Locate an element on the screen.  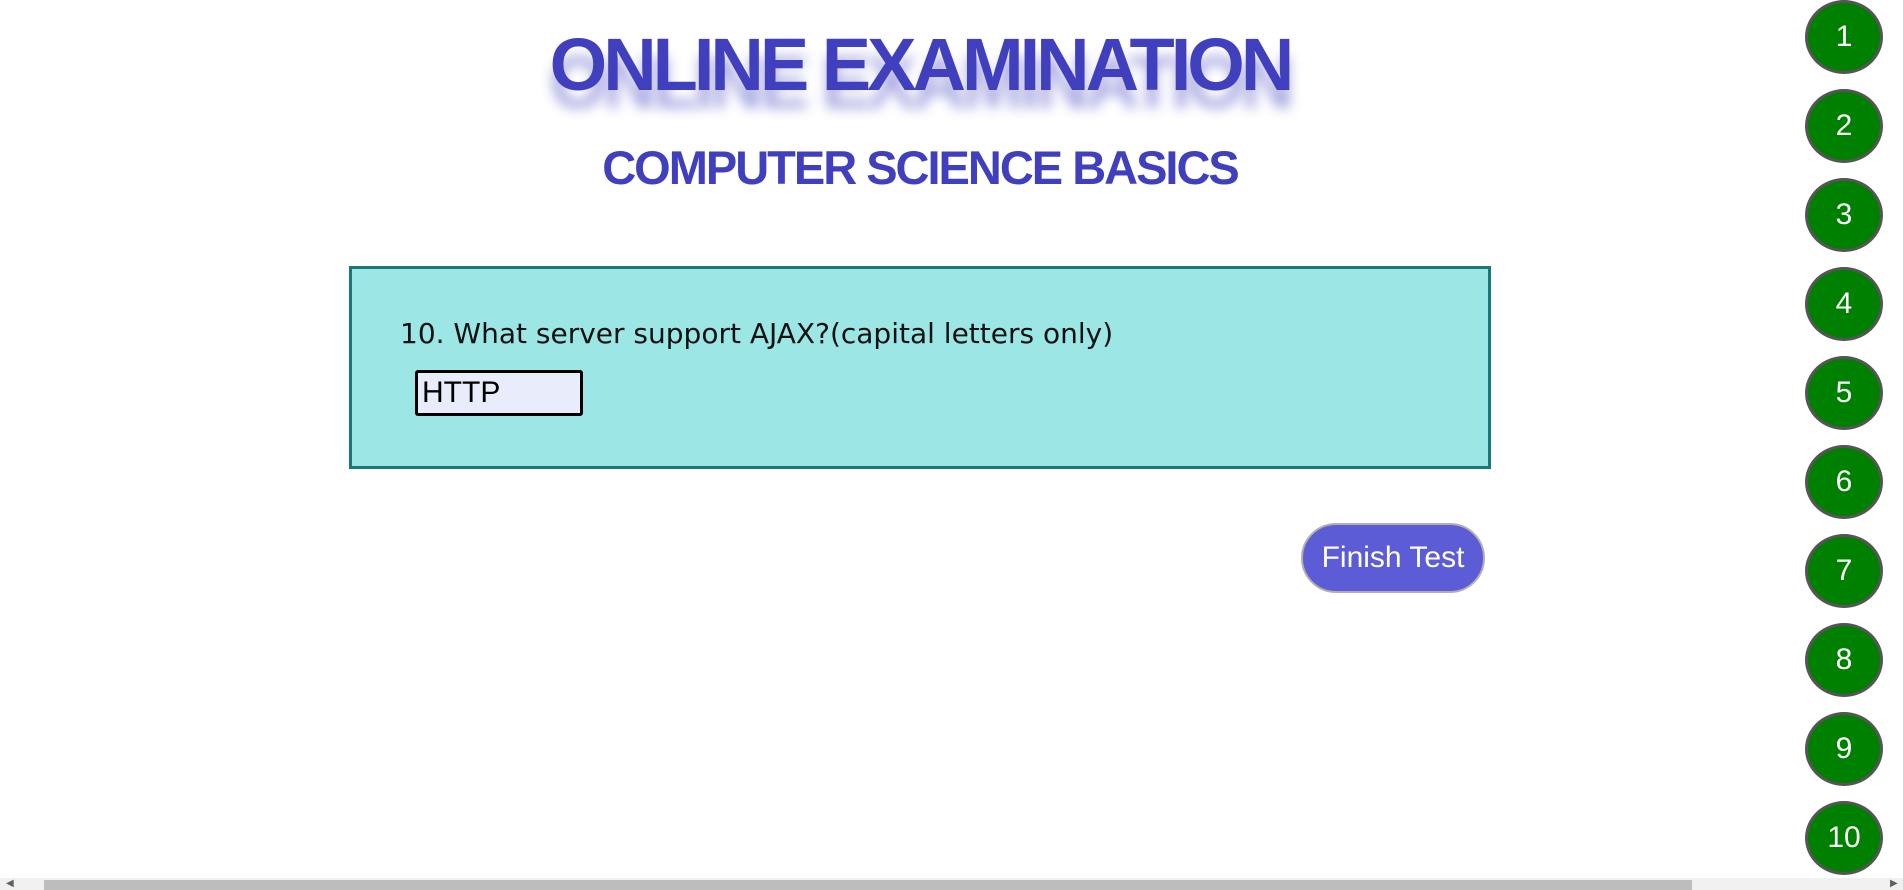
answer-input is located at coordinates (499, 393).